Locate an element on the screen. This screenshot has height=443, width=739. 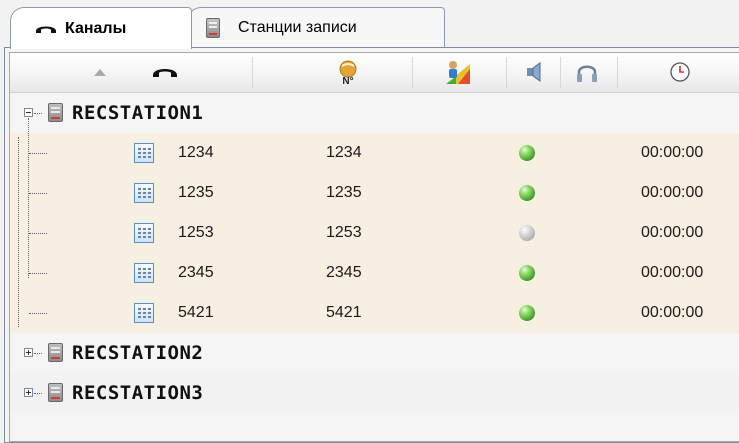
channel-name: 1234 is located at coordinates (196, 152).